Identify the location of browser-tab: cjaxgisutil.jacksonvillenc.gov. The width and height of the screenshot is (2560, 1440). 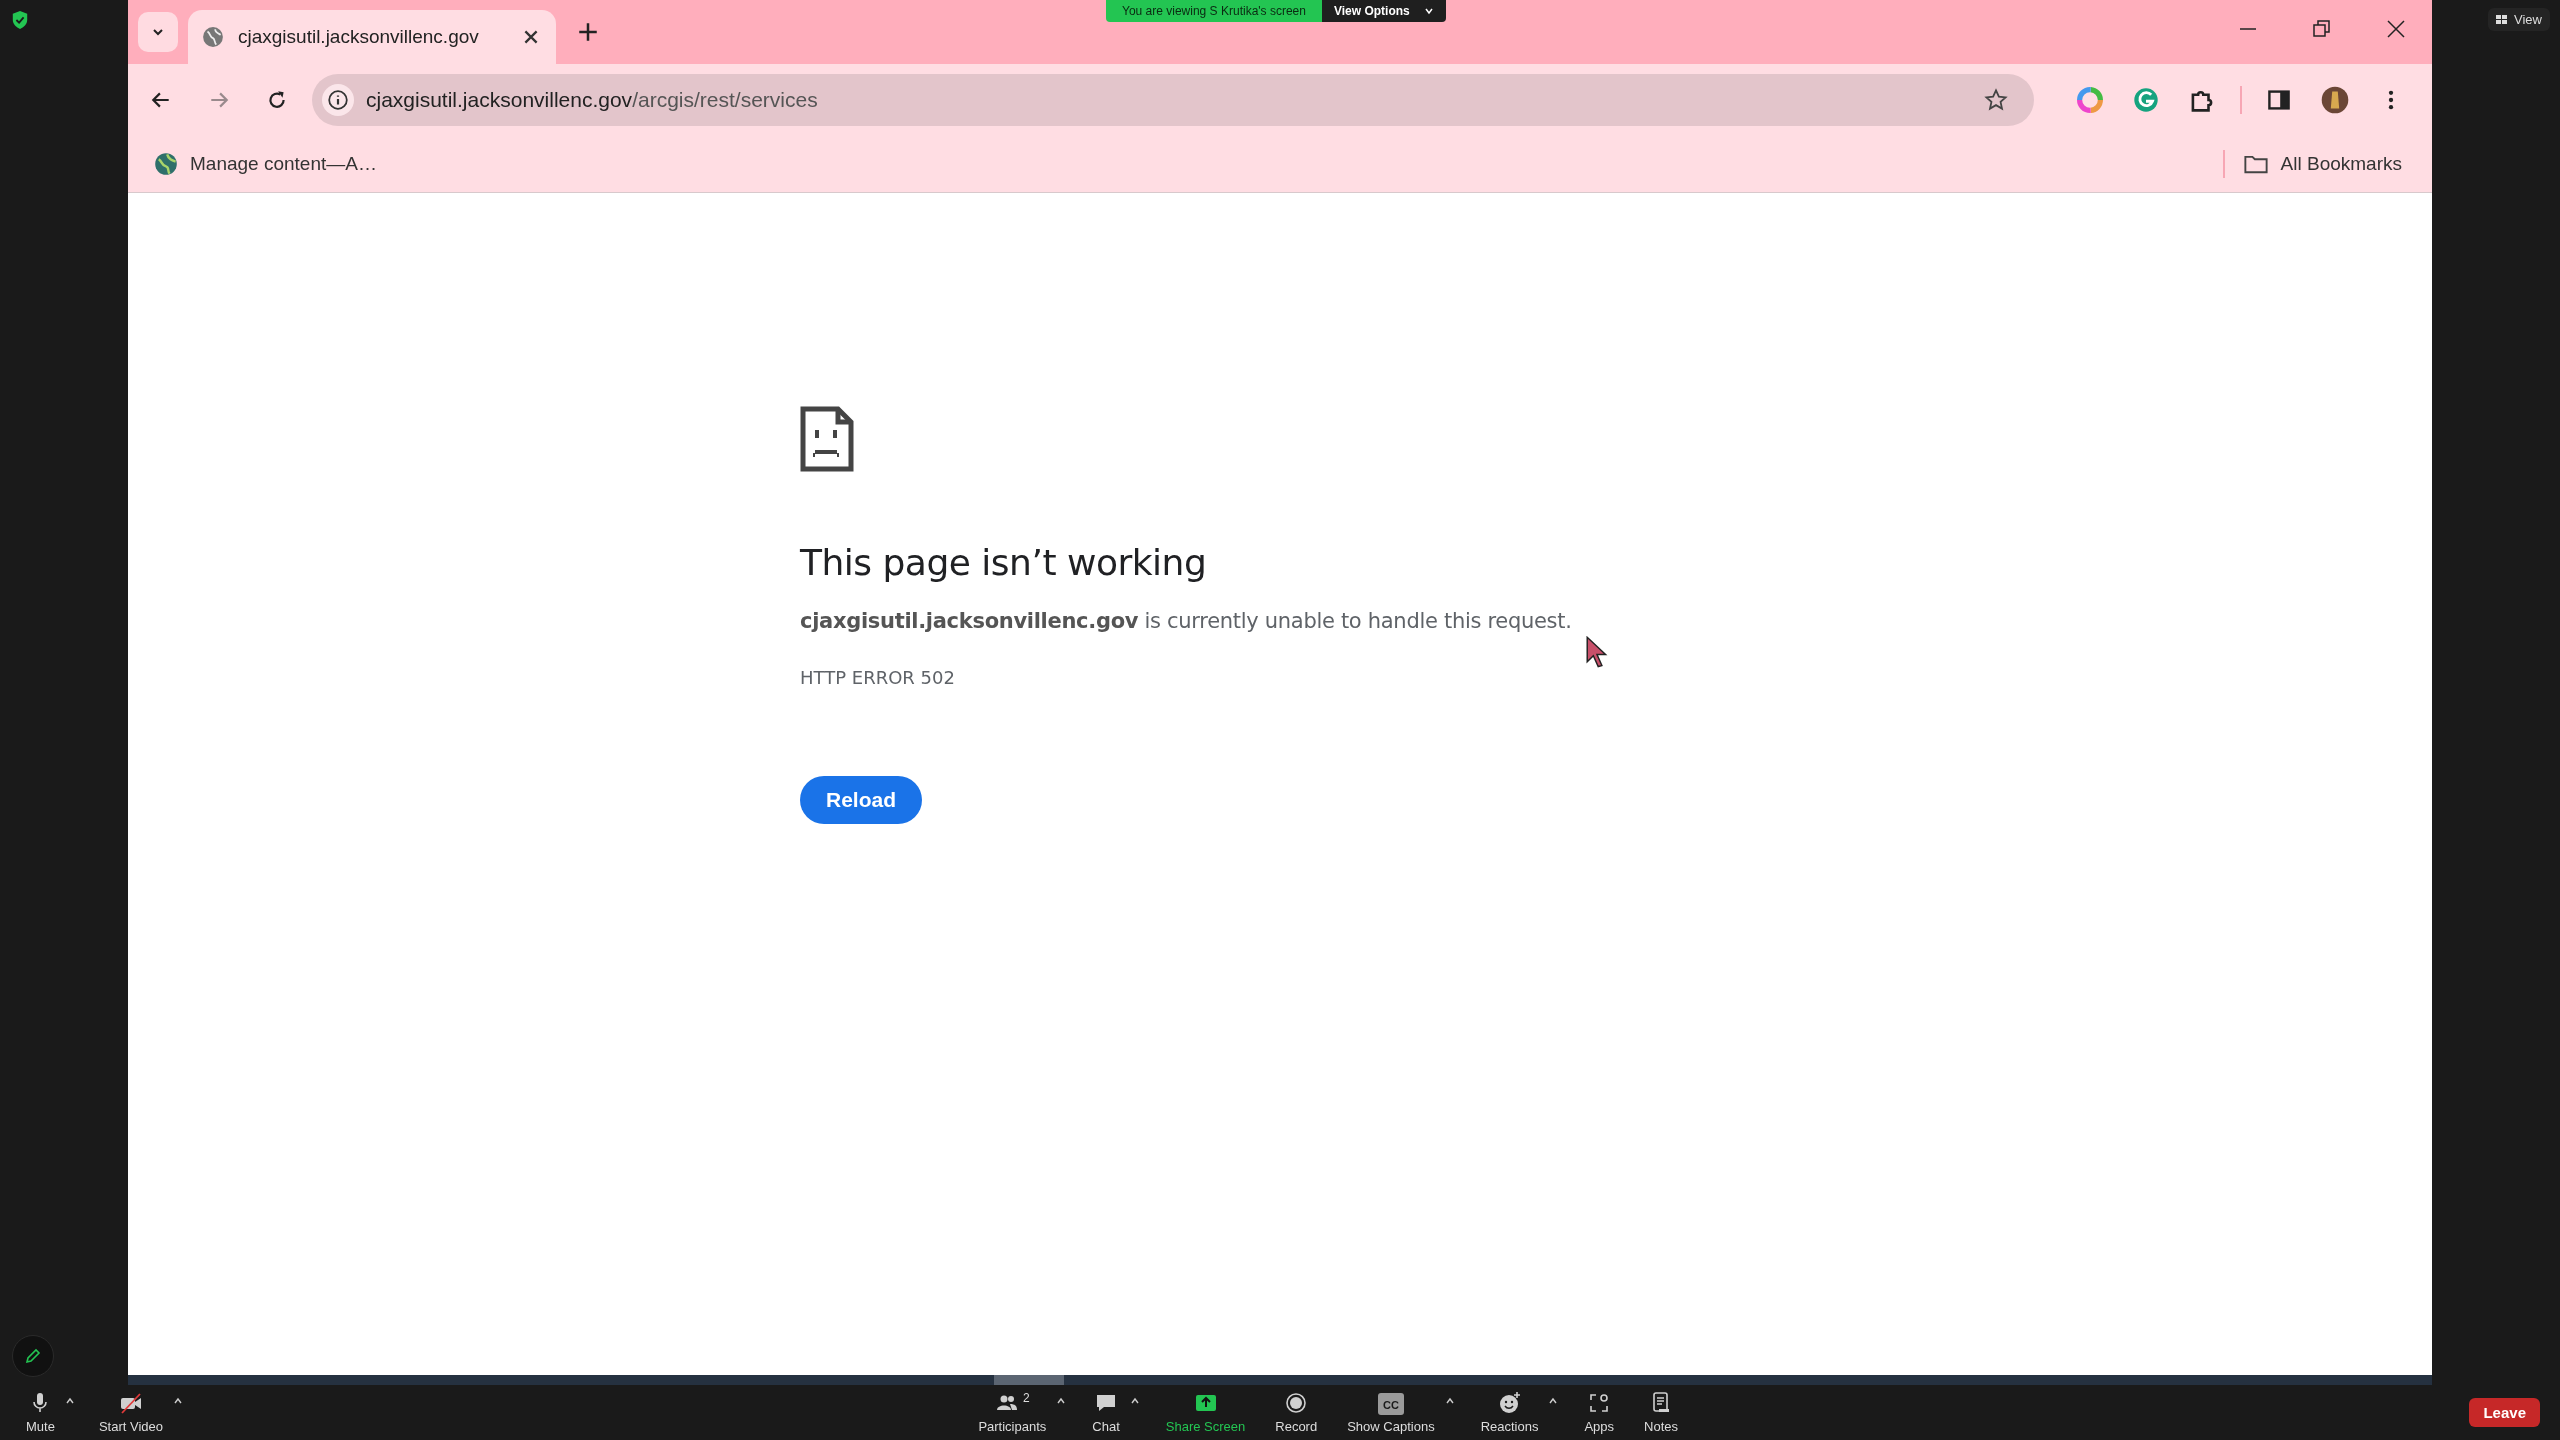
(372, 37).